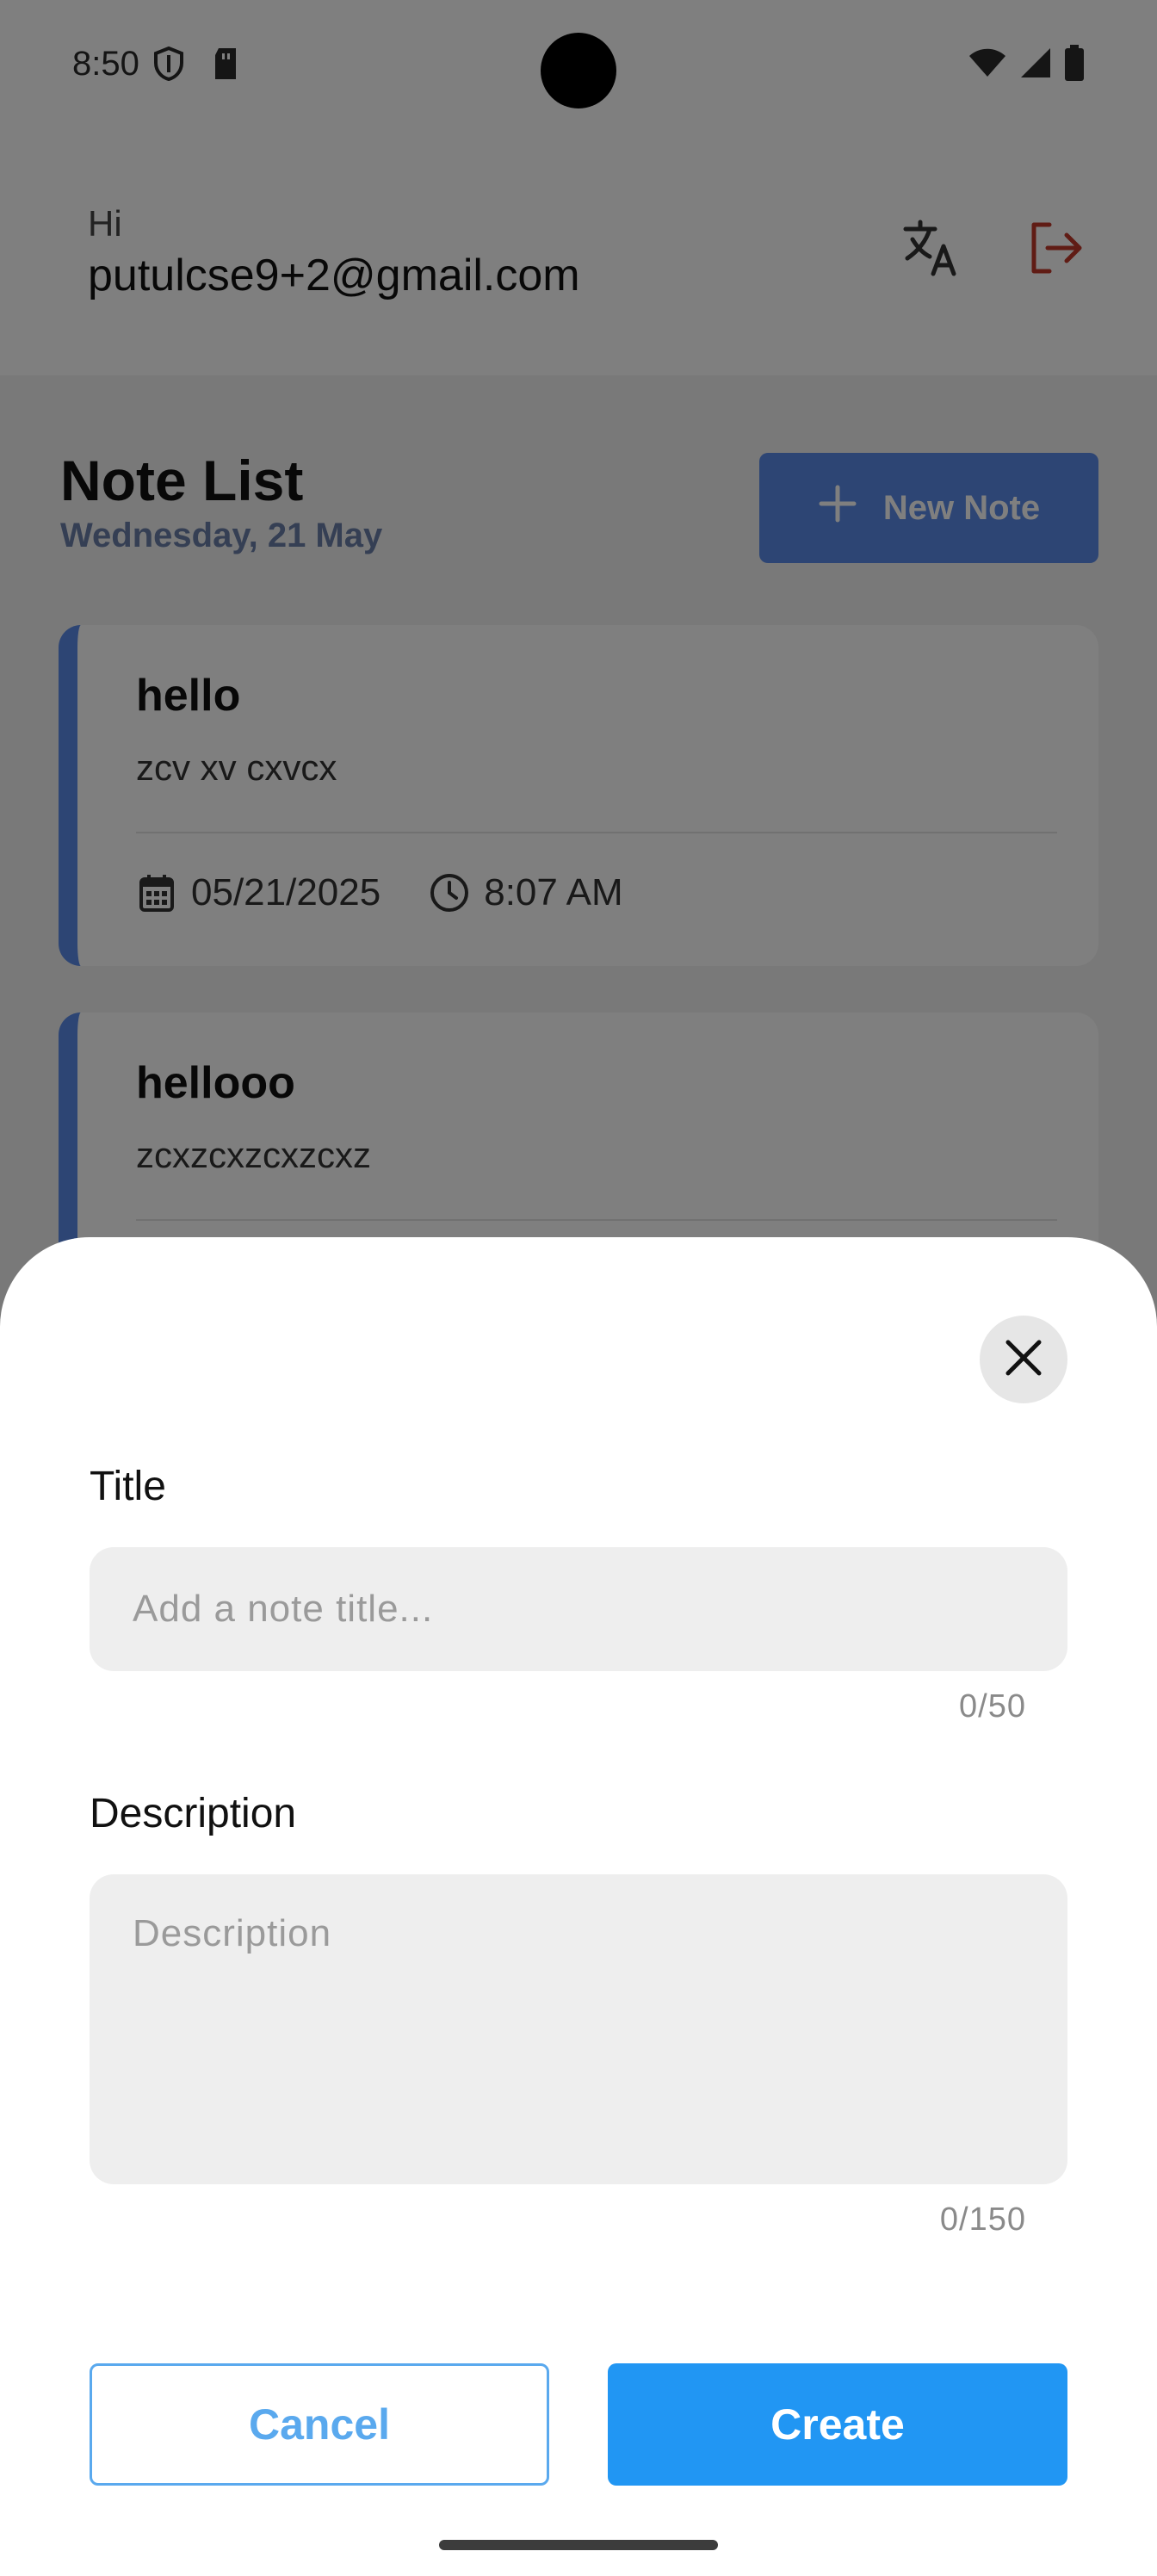 The width and height of the screenshot is (1157, 2576). Describe the element at coordinates (982, 2219) in the screenshot. I see `description-counter: 0/150` at that location.